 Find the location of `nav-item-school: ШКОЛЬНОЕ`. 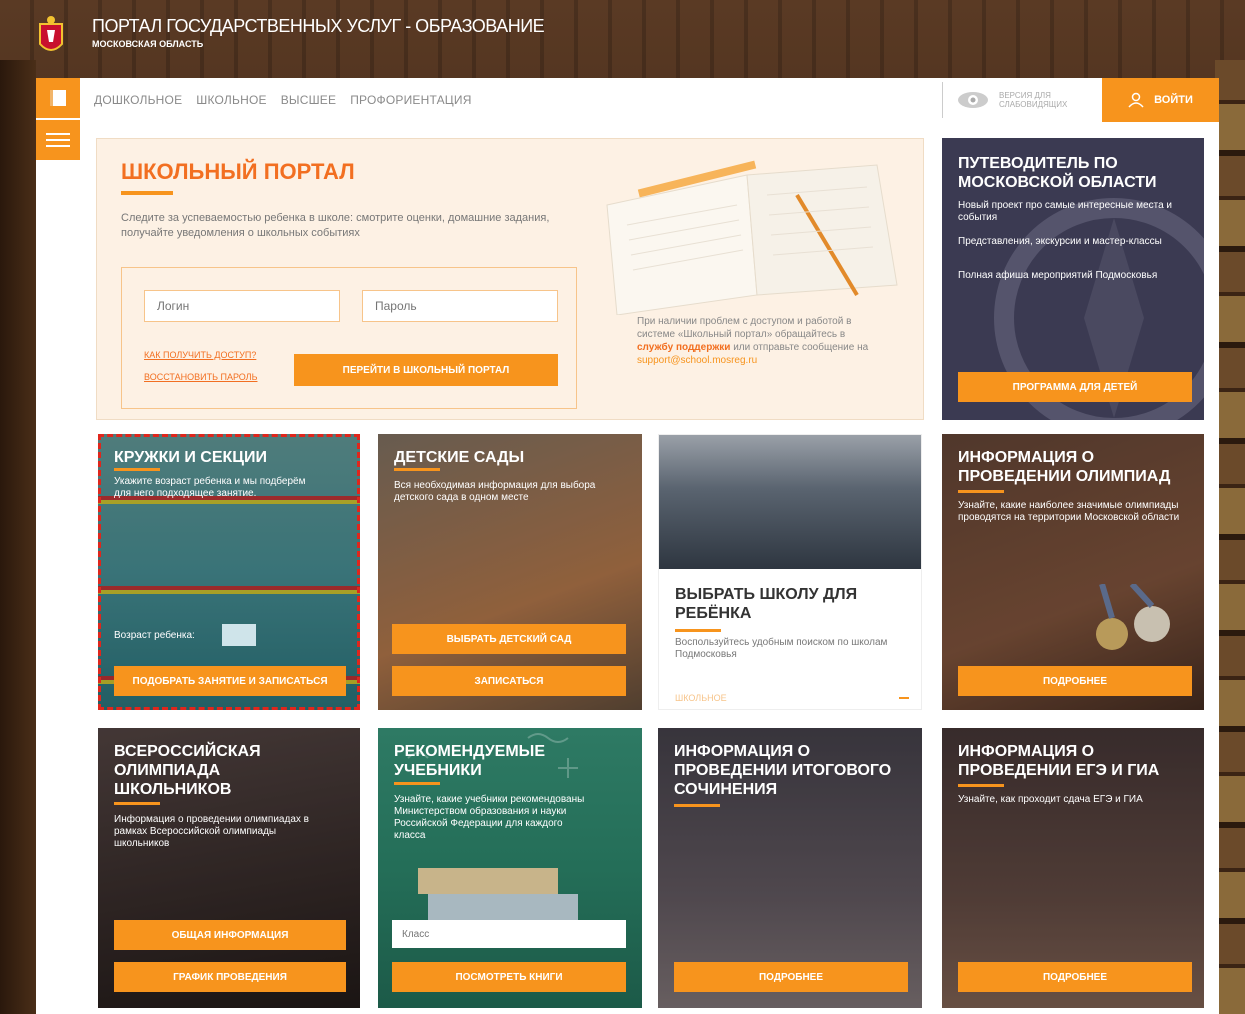

nav-item-school: ШКОЛЬНОЕ is located at coordinates (231, 100).